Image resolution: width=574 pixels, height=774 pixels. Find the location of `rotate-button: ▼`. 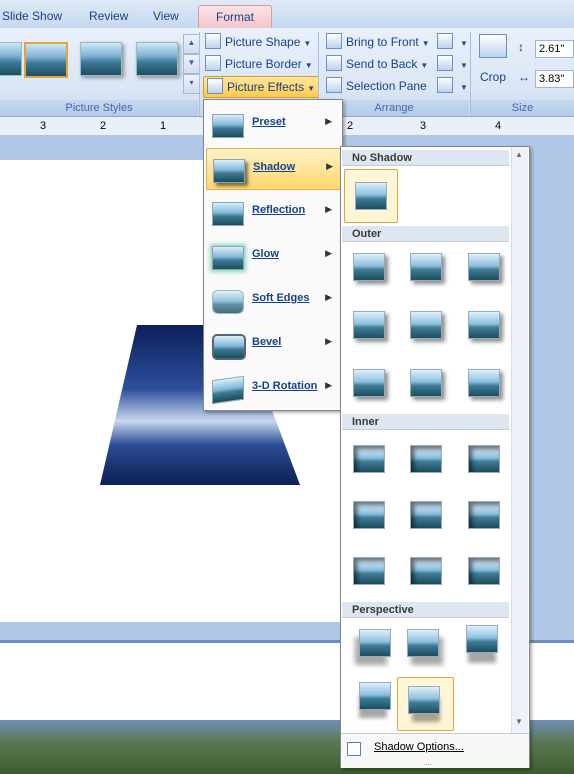

rotate-button: ▼ is located at coordinates (452, 86).